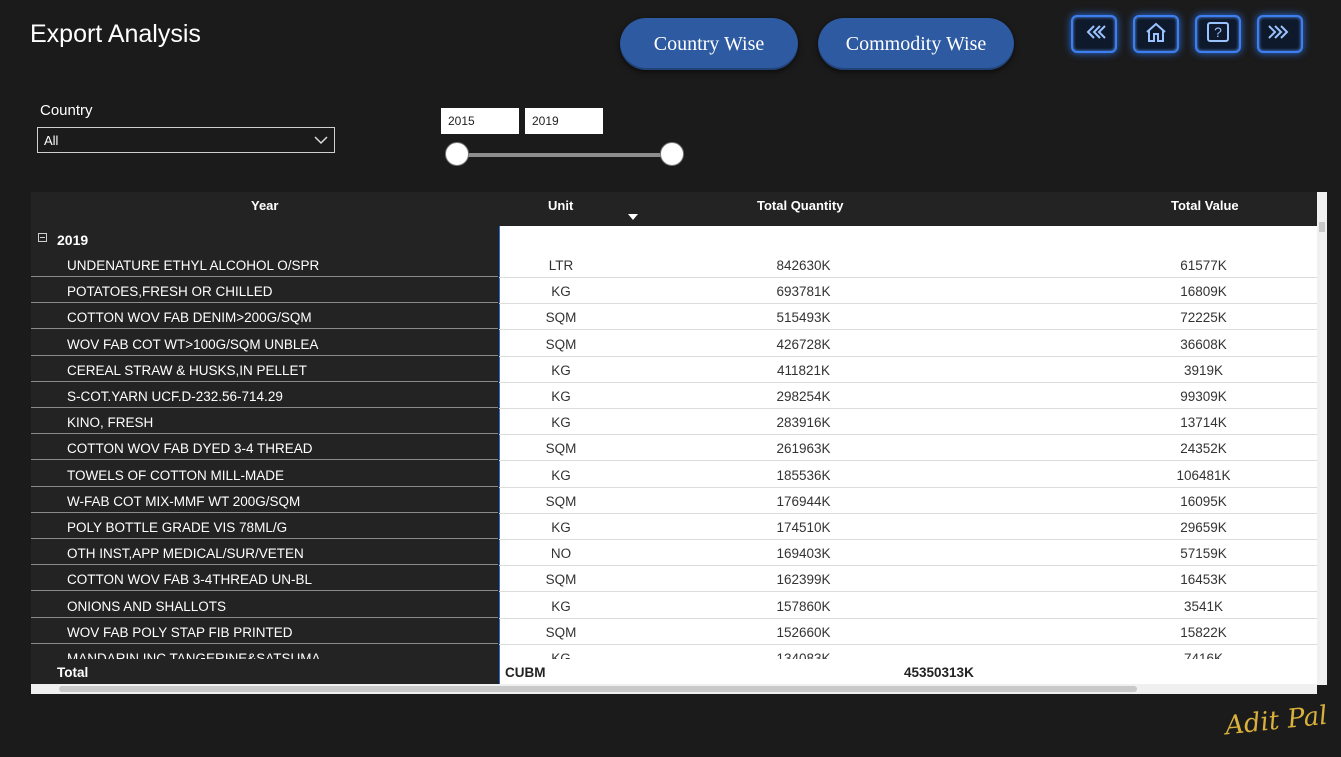 The width and height of the screenshot is (1341, 757). Describe the element at coordinates (264, 395) in the screenshot. I see `commodity-name: S-COT.YARN UCF.D-232.56-714.29` at that location.